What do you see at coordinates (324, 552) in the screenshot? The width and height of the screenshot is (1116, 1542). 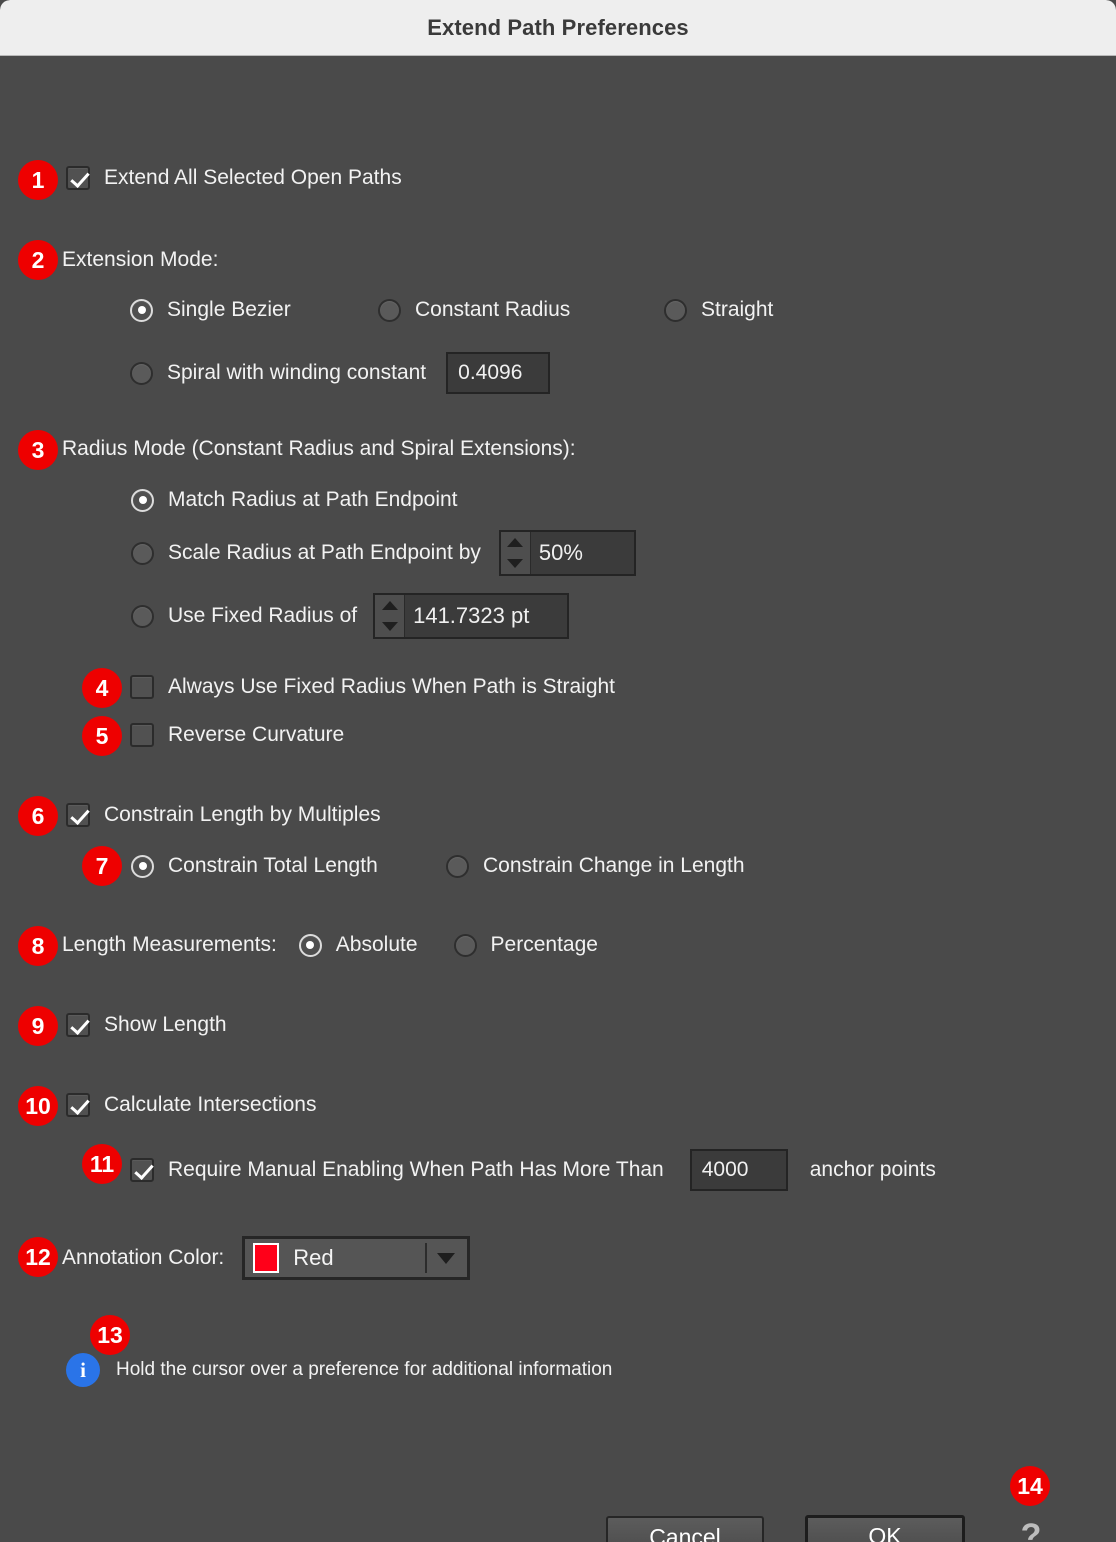 I see `radio-scale-radius-label: Scale Radius at Path Endpoint by` at bounding box center [324, 552].